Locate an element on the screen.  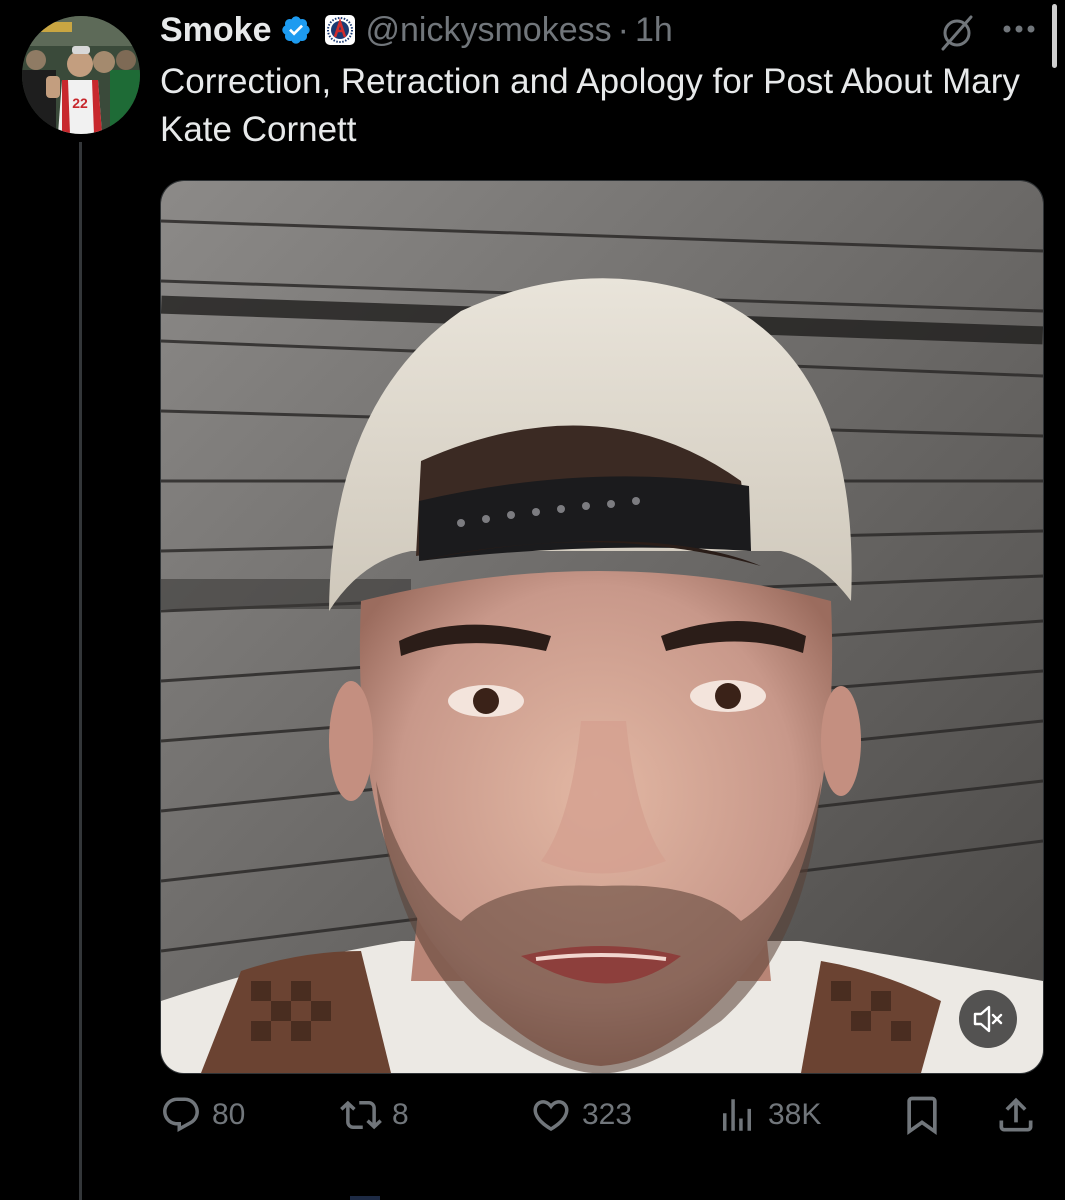
mute-button is located at coordinates (988, 1019).